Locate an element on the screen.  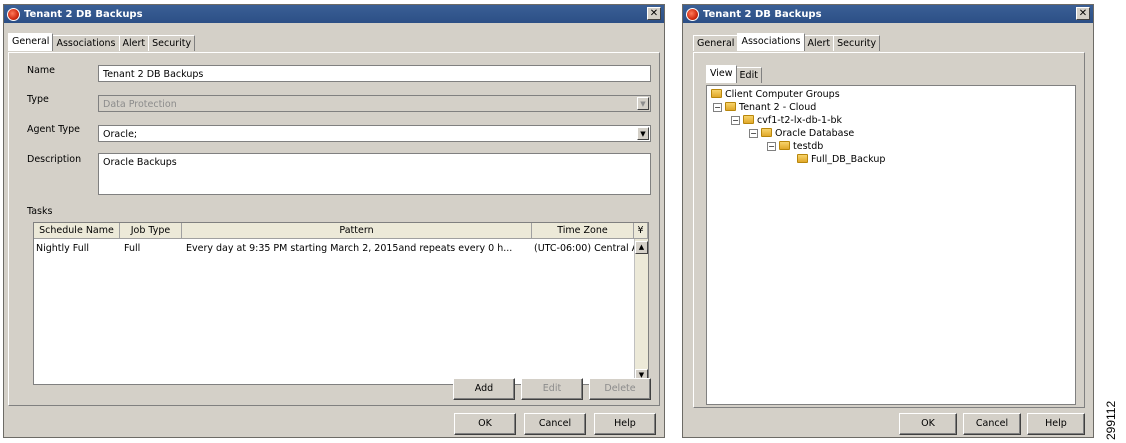
tree-node-full-db-backup: Full_DB_Backup is located at coordinates (841, 160).